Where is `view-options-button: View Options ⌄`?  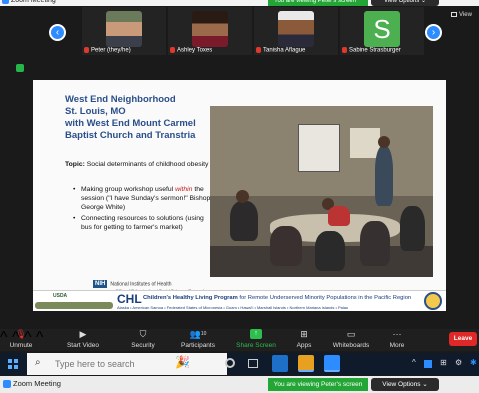 view-options-button: View Options ⌄ is located at coordinates (405, 384).